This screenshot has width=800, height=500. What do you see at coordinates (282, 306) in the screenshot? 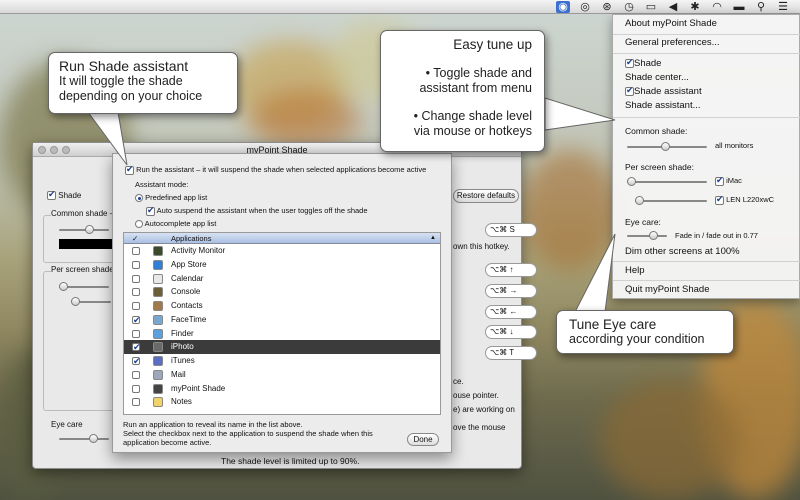
I see `list-item: Contacts` at bounding box center [282, 306].